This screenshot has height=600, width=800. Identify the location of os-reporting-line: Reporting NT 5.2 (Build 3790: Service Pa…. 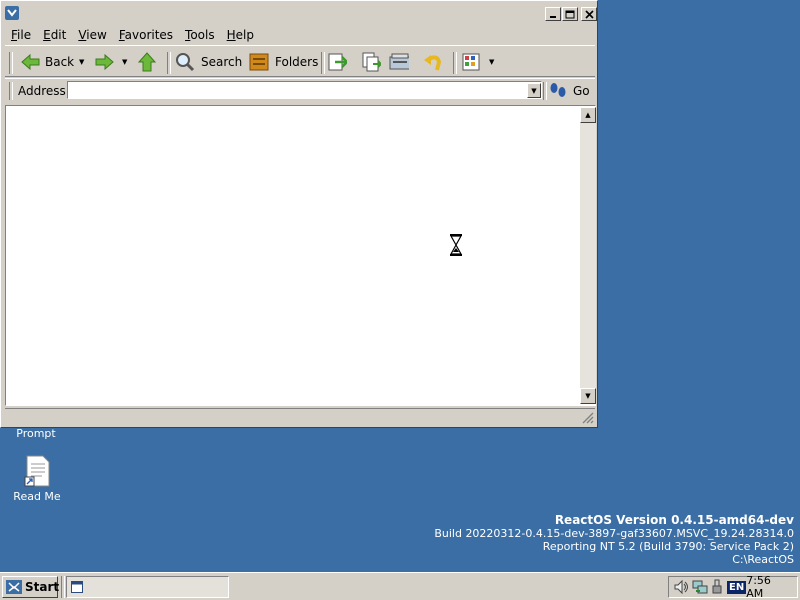
(668, 546).